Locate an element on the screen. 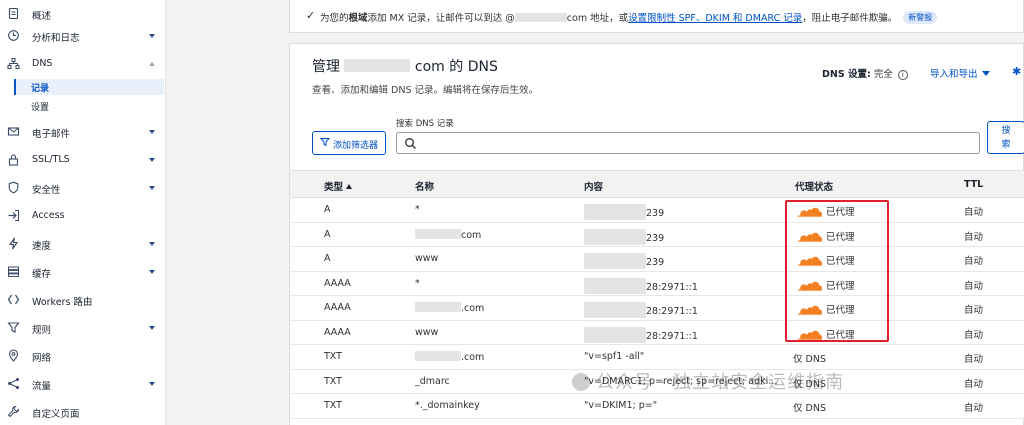 This screenshot has height=425, width=1024. title-post: com 的 DNS is located at coordinates (456, 67).